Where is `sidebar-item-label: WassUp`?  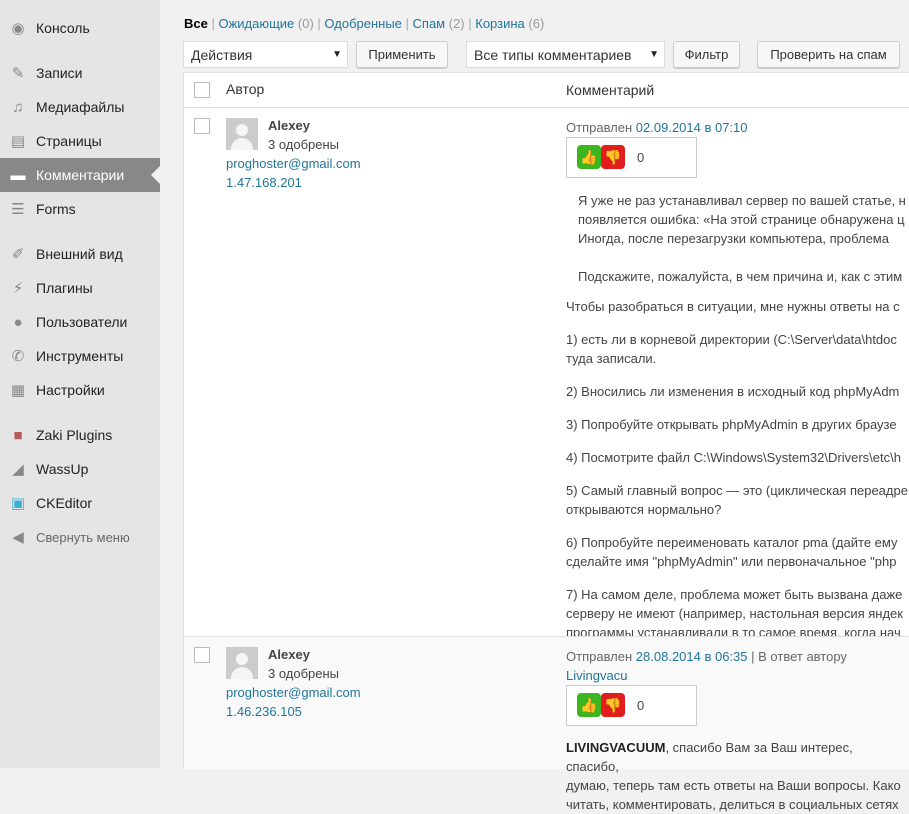 sidebar-item-label: WassUp is located at coordinates (62, 469).